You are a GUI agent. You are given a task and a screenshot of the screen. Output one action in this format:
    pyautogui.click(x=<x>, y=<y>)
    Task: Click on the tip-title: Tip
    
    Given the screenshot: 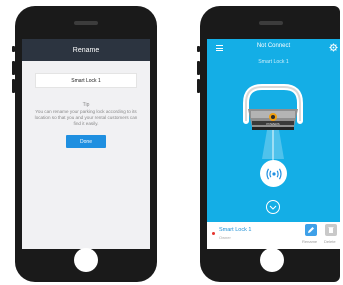 What is the action you would take?
    pyautogui.click(x=86, y=105)
    